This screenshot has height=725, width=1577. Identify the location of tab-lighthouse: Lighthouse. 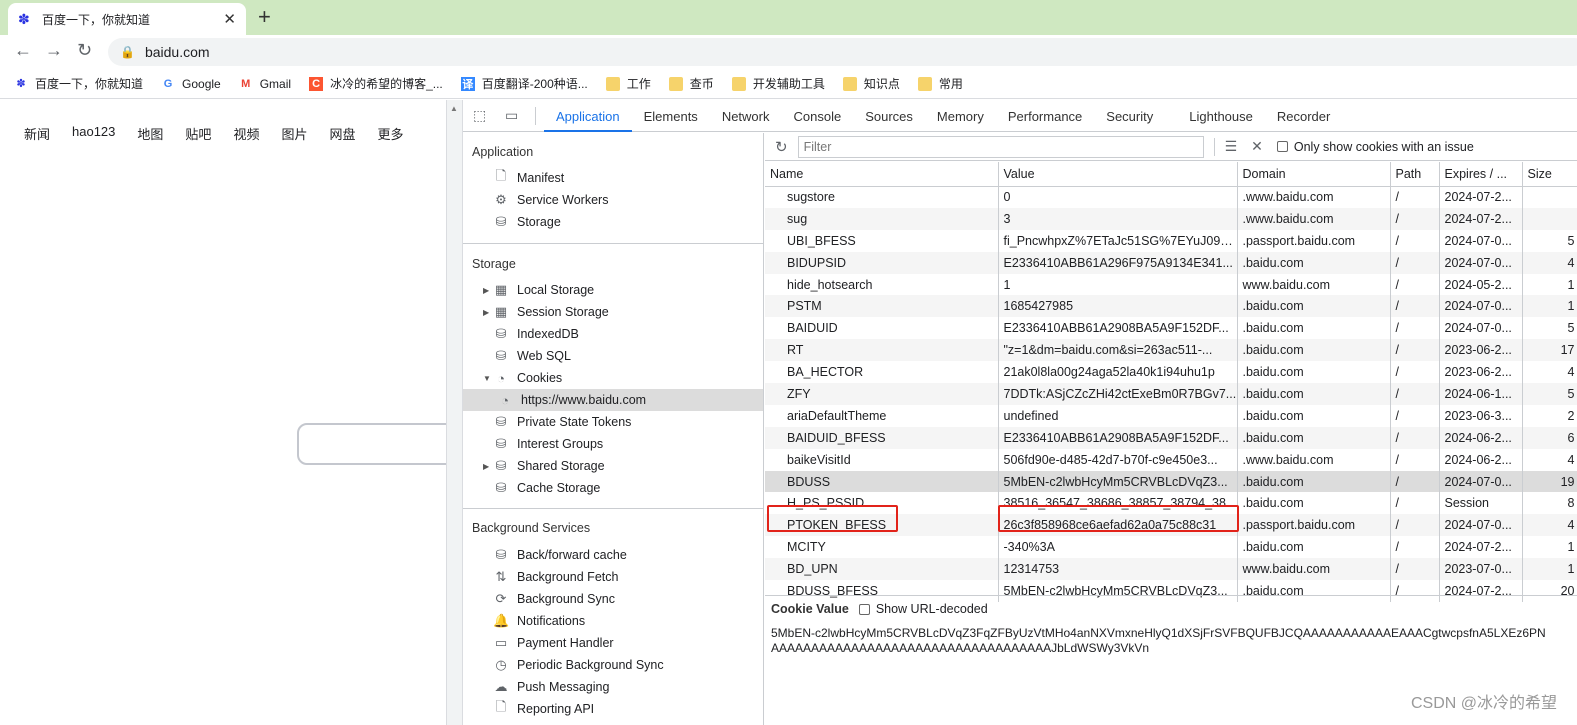
(1221, 116).